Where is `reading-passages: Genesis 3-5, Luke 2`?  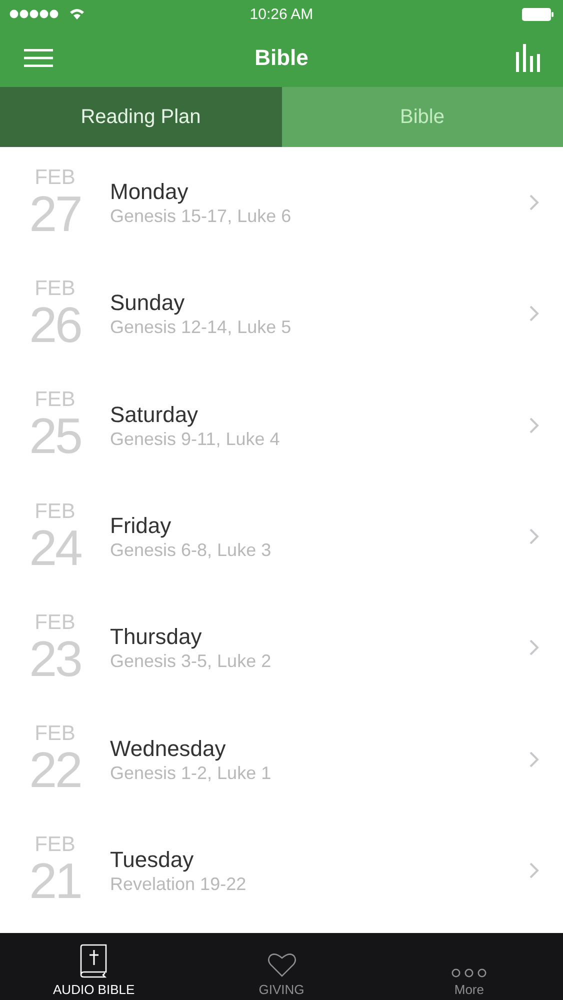
reading-passages: Genesis 3-5, Luke 2 is located at coordinates (191, 661).